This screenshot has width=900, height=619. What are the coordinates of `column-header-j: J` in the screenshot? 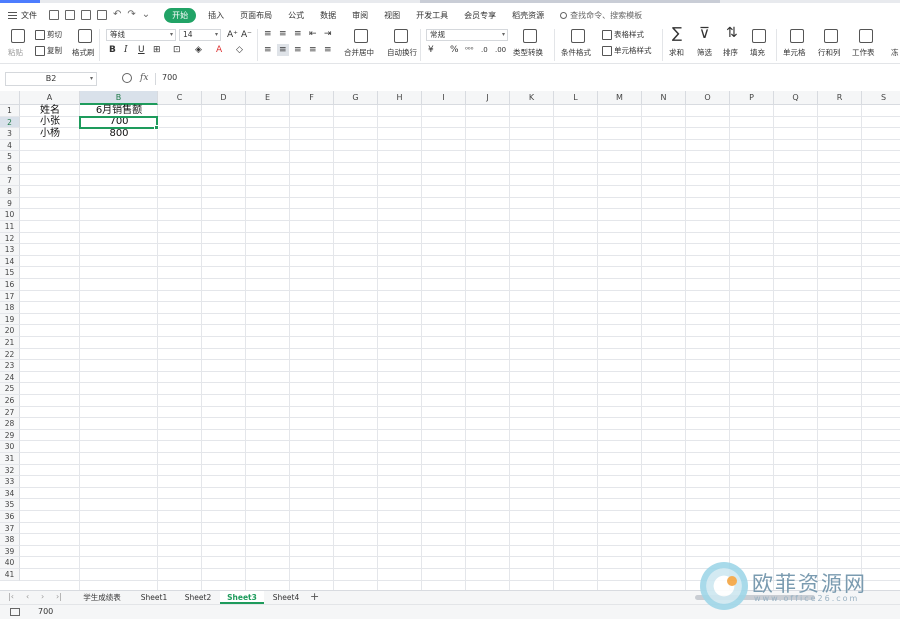 It's located at (488, 98).